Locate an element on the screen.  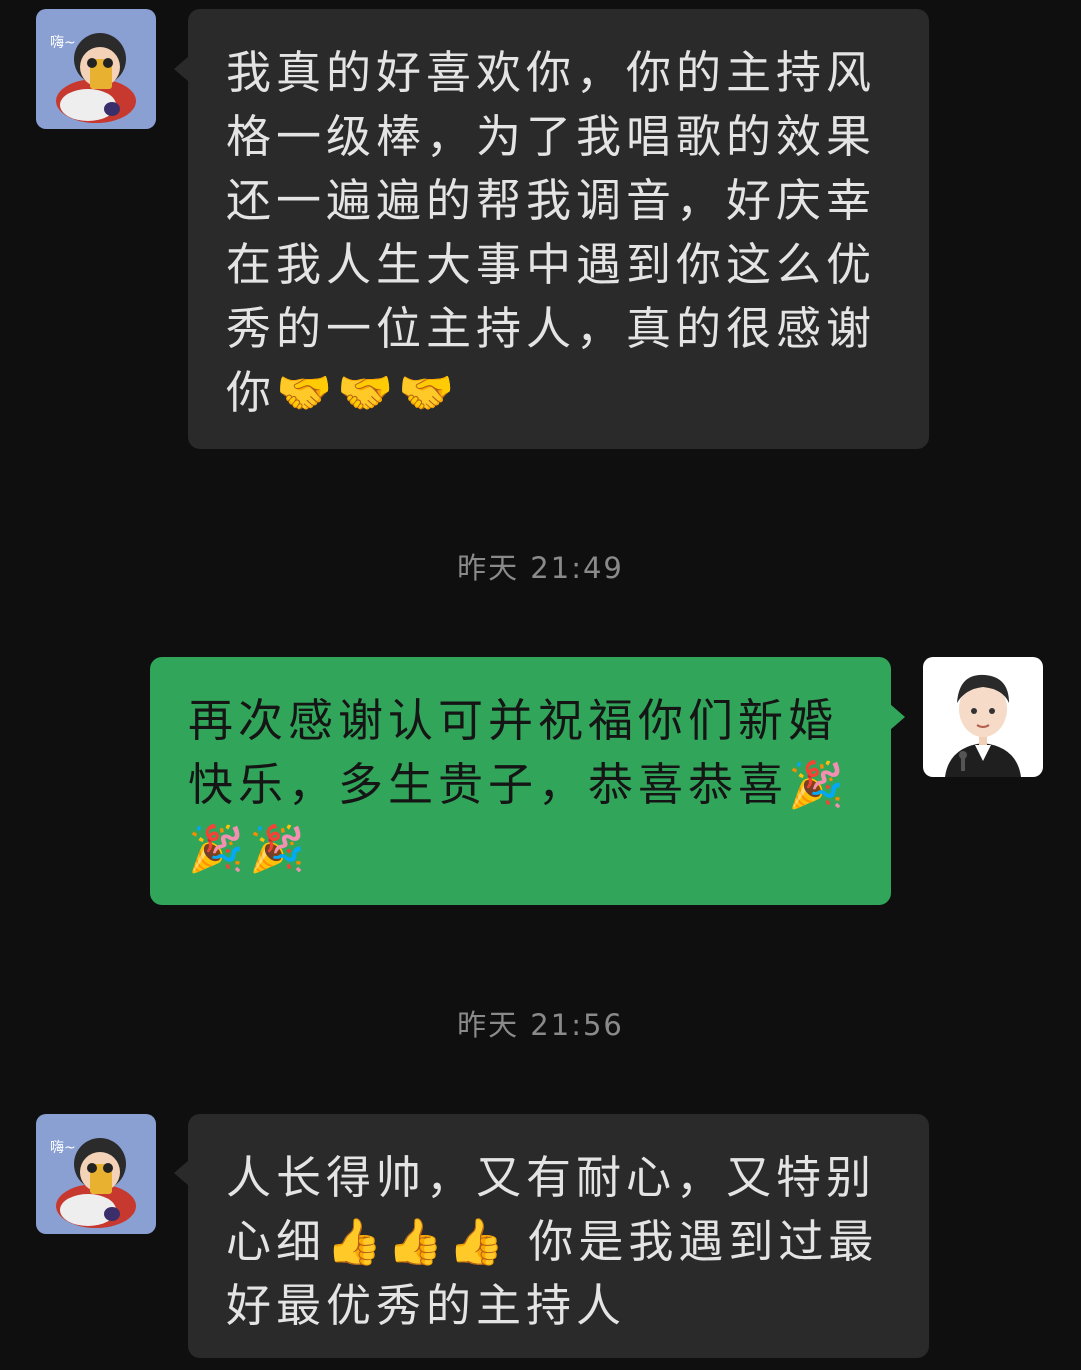
cartoon-host-avatar-icon is located at coordinates (983, 717).